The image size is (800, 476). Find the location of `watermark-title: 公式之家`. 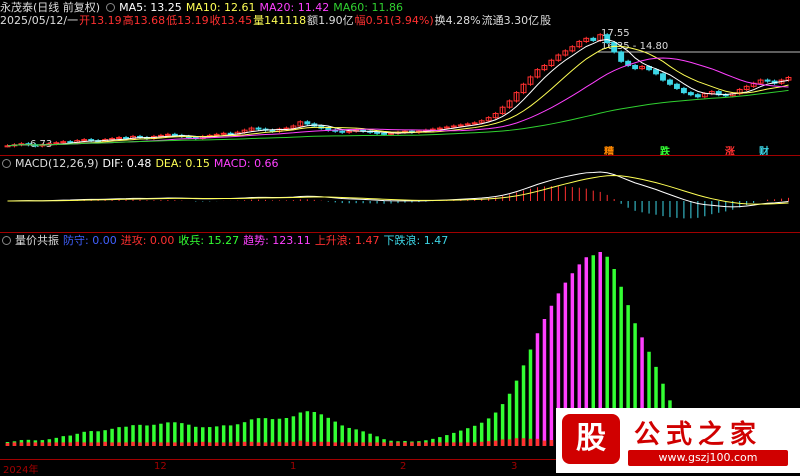

watermark-title: 公式之家 is located at coordinates (698, 435).